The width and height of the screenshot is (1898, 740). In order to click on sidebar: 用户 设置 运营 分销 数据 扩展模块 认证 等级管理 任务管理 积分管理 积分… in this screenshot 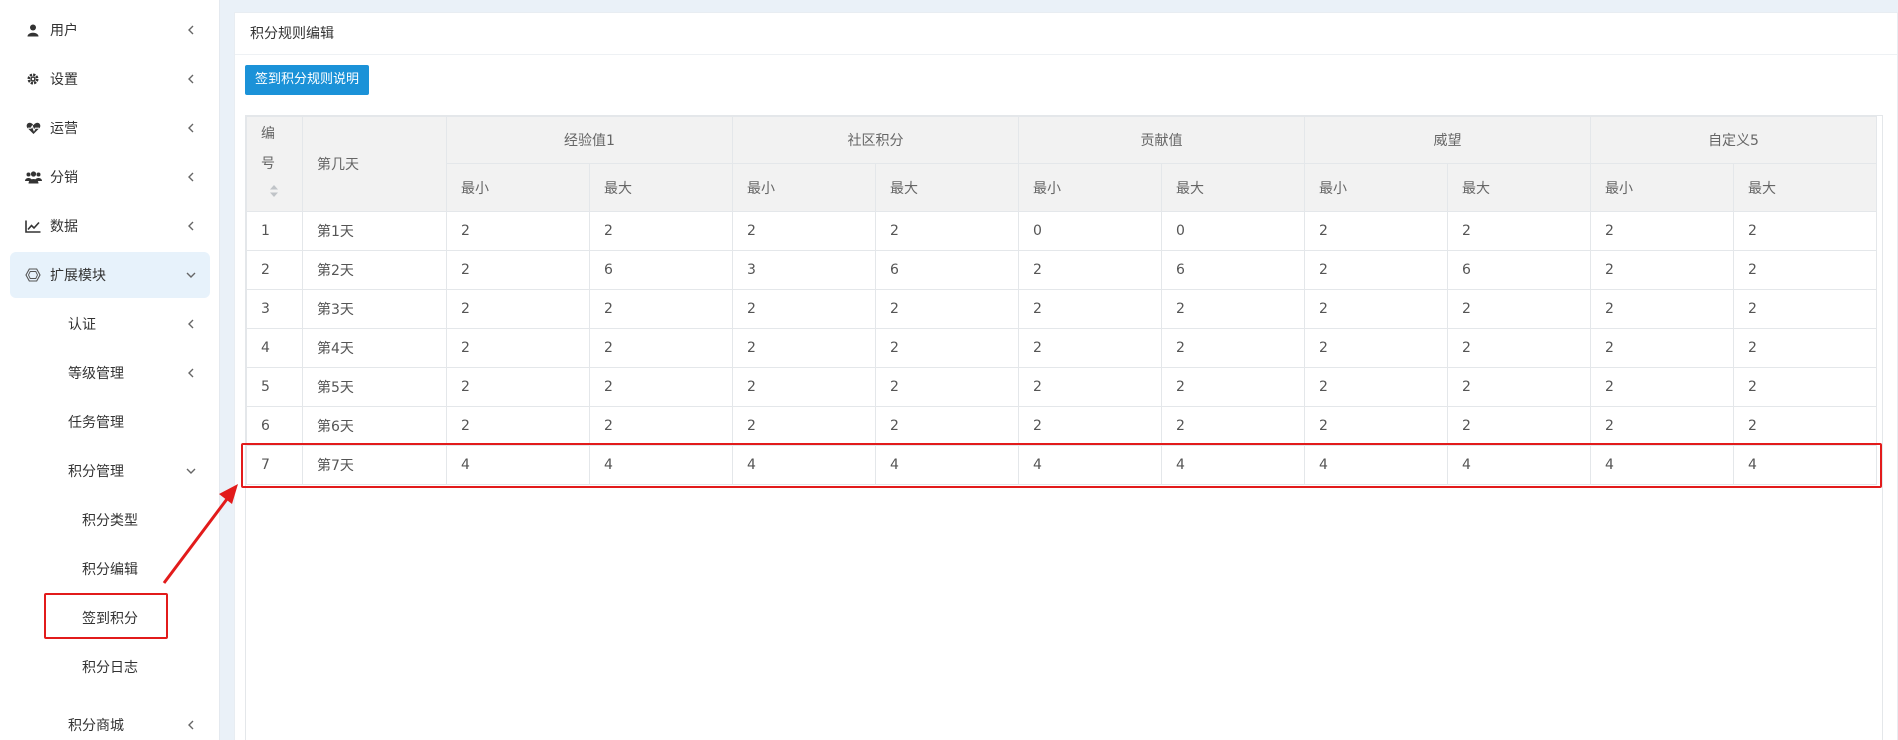, I will do `click(110, 370)`.